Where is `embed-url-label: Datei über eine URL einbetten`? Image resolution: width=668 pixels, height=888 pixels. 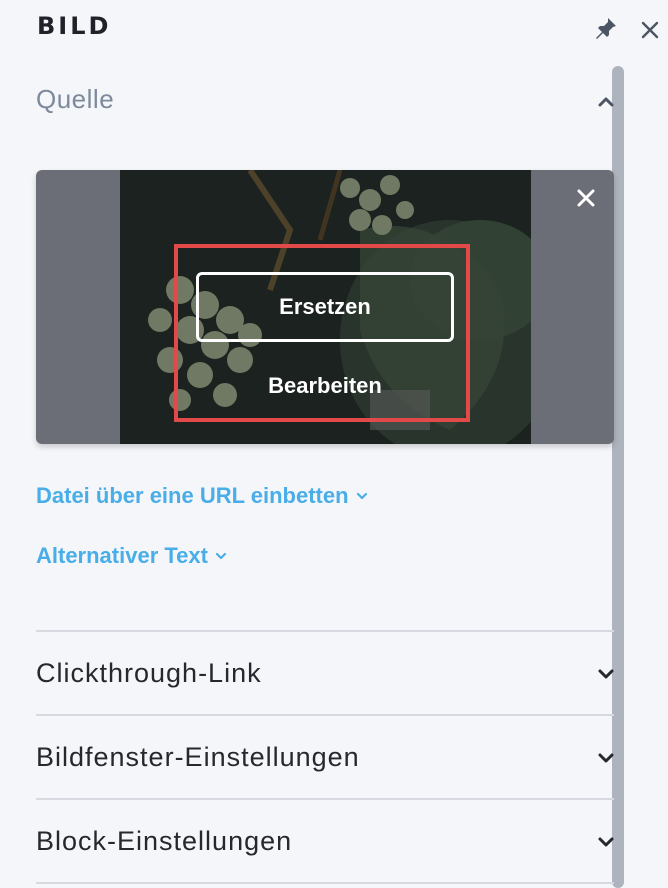 embed-url-label: Datei über eine URL einbetten is located at coordinates (192, 495).